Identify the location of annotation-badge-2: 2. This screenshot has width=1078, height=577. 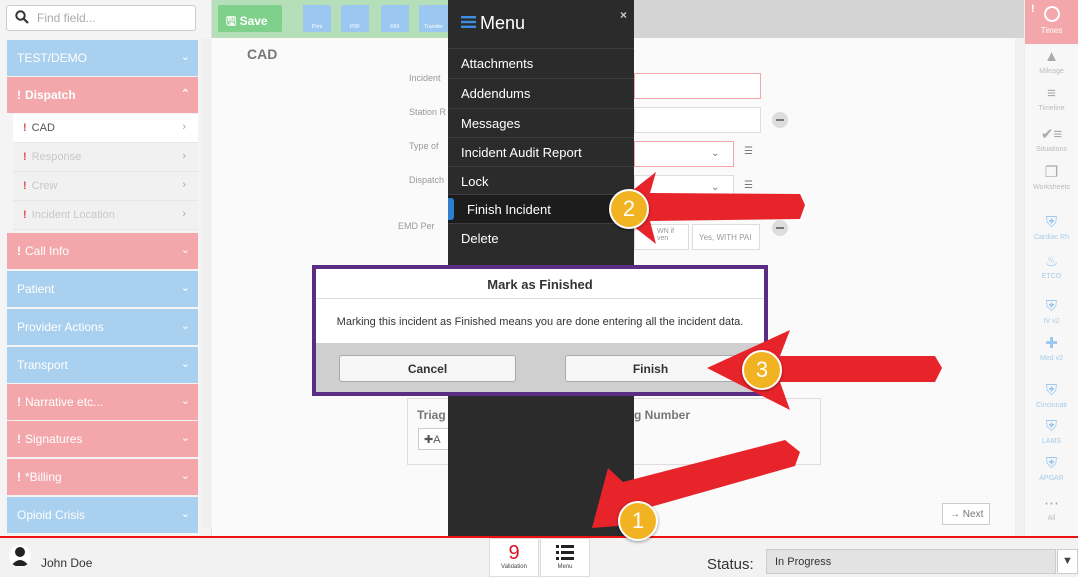
(629, 209).